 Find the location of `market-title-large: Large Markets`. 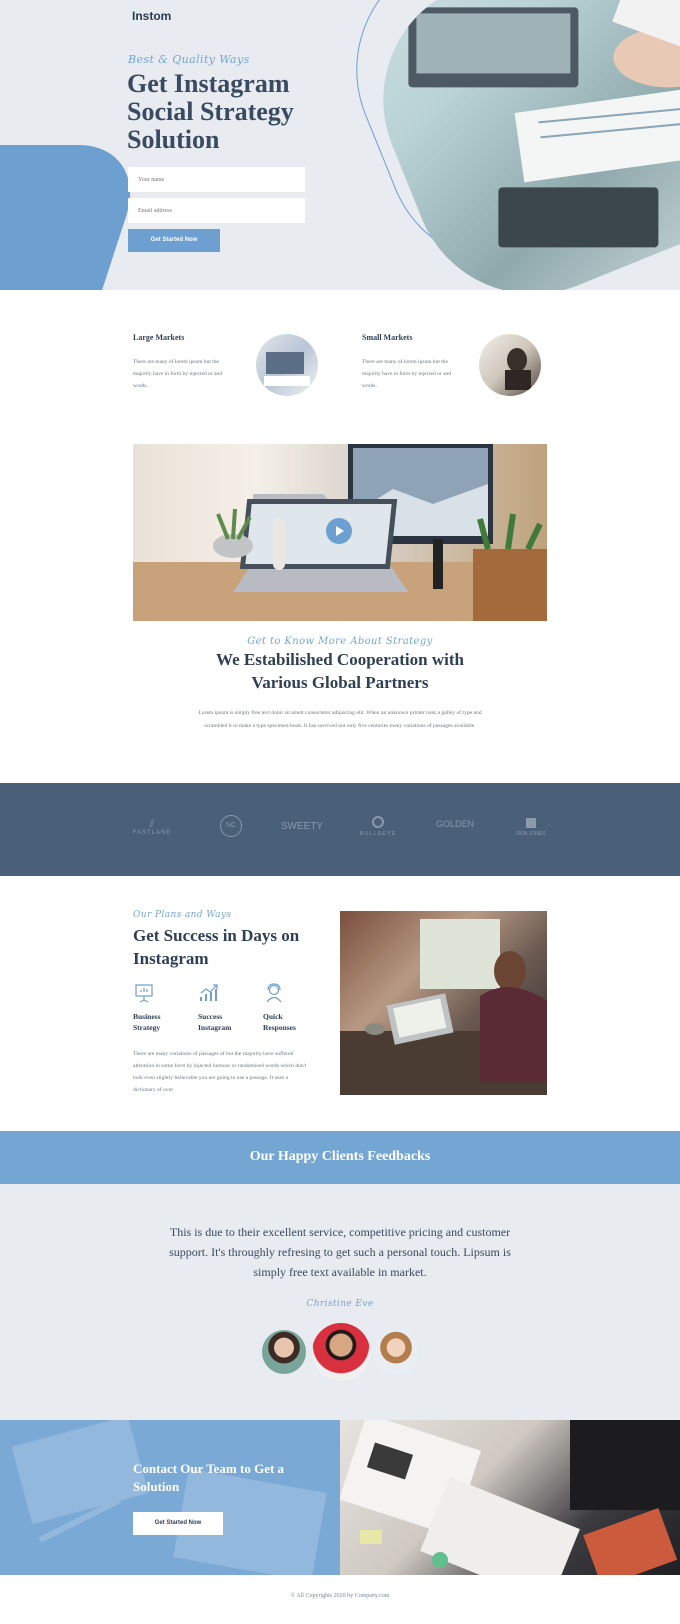

market-title-large: Large Markets is located at coordinates (159, 337).